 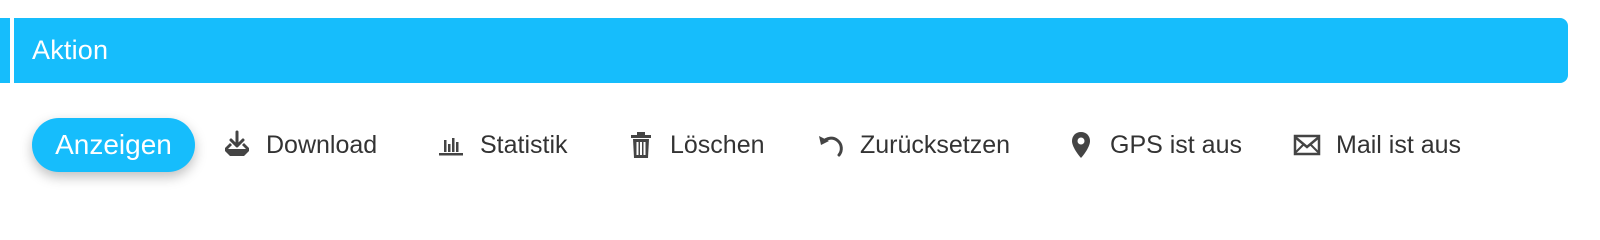 I want to click on download-icon, so click(x=237, y=145).